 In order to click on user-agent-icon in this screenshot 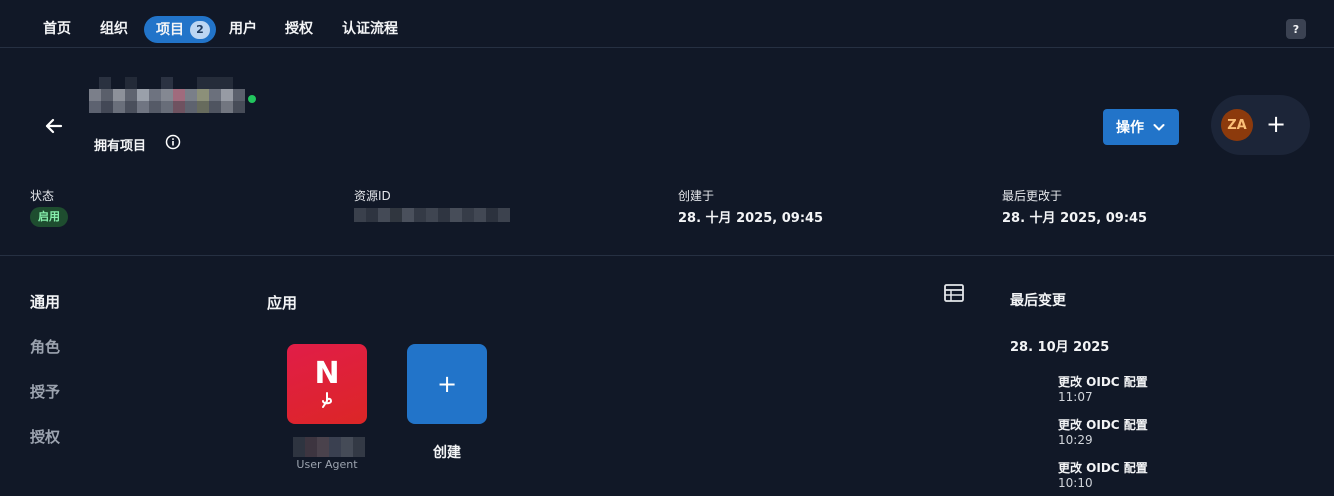, I will do `click(327, 400)`.